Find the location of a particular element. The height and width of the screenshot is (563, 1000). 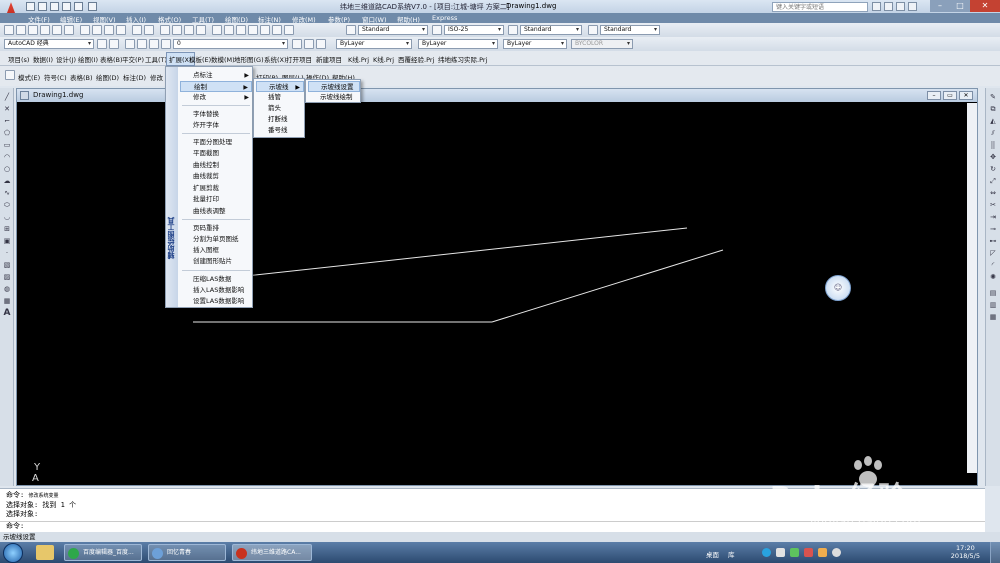

menu-item-plan-split: 平面分图处理 is located at coordinates (216, 142).